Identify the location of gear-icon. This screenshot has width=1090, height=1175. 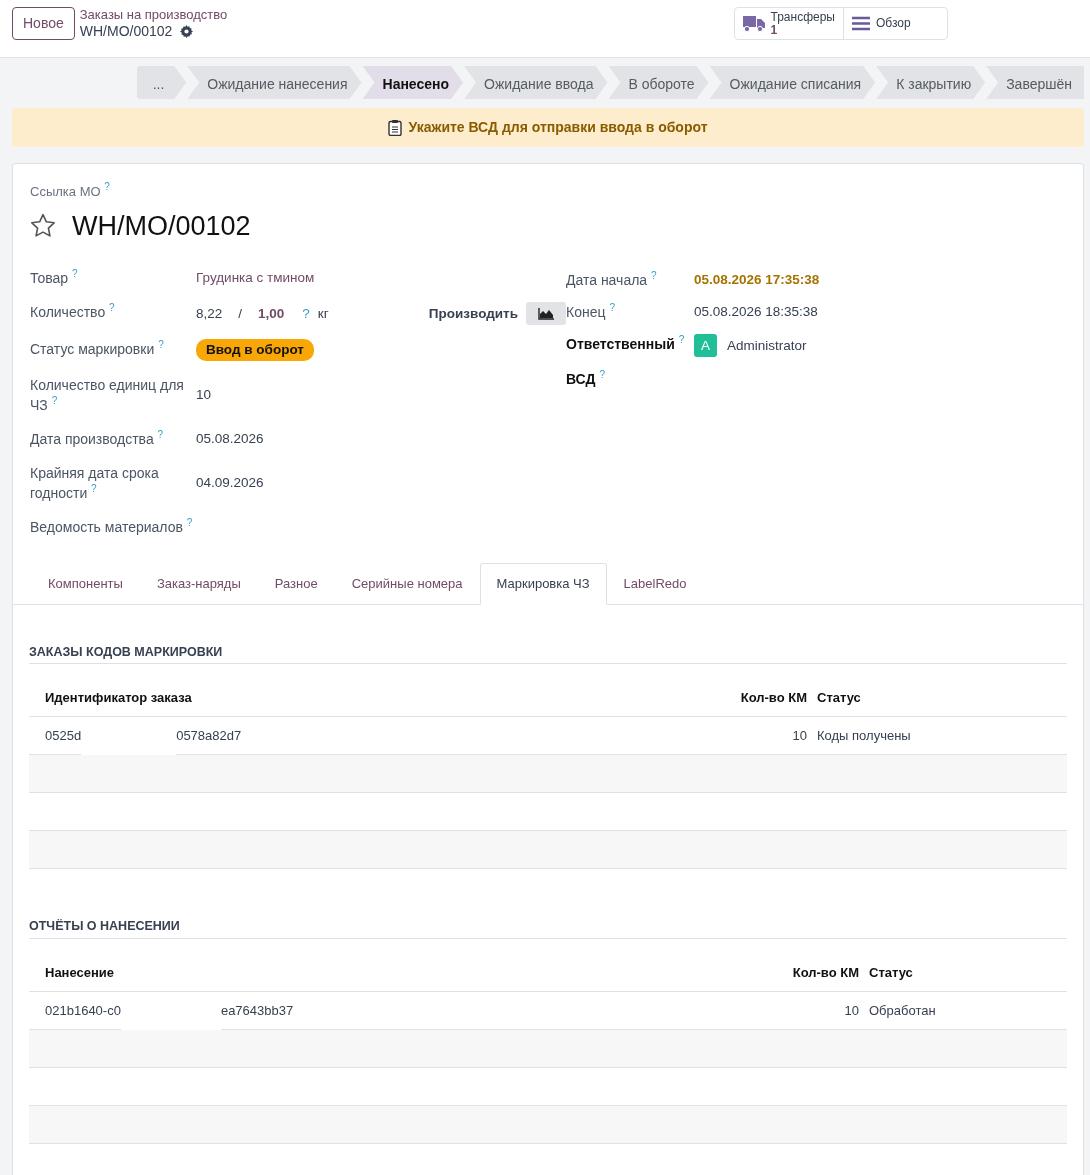
(187, 31).